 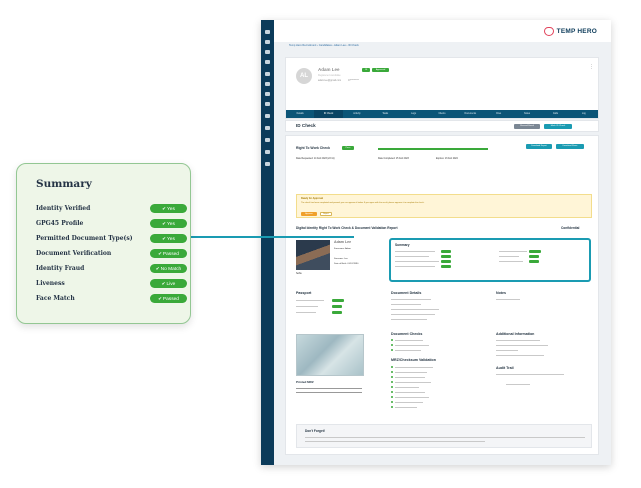 What do you see at coordinates (380, 70) in the screenshot?
I see `status-badge: Approved` at bounding box center [380, 70].